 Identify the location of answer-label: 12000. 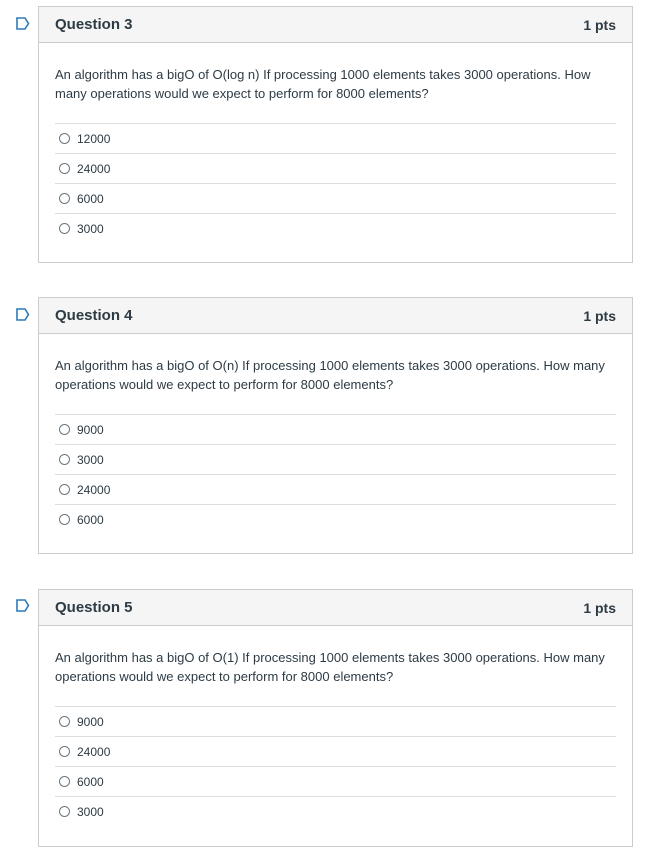
(94, 138).